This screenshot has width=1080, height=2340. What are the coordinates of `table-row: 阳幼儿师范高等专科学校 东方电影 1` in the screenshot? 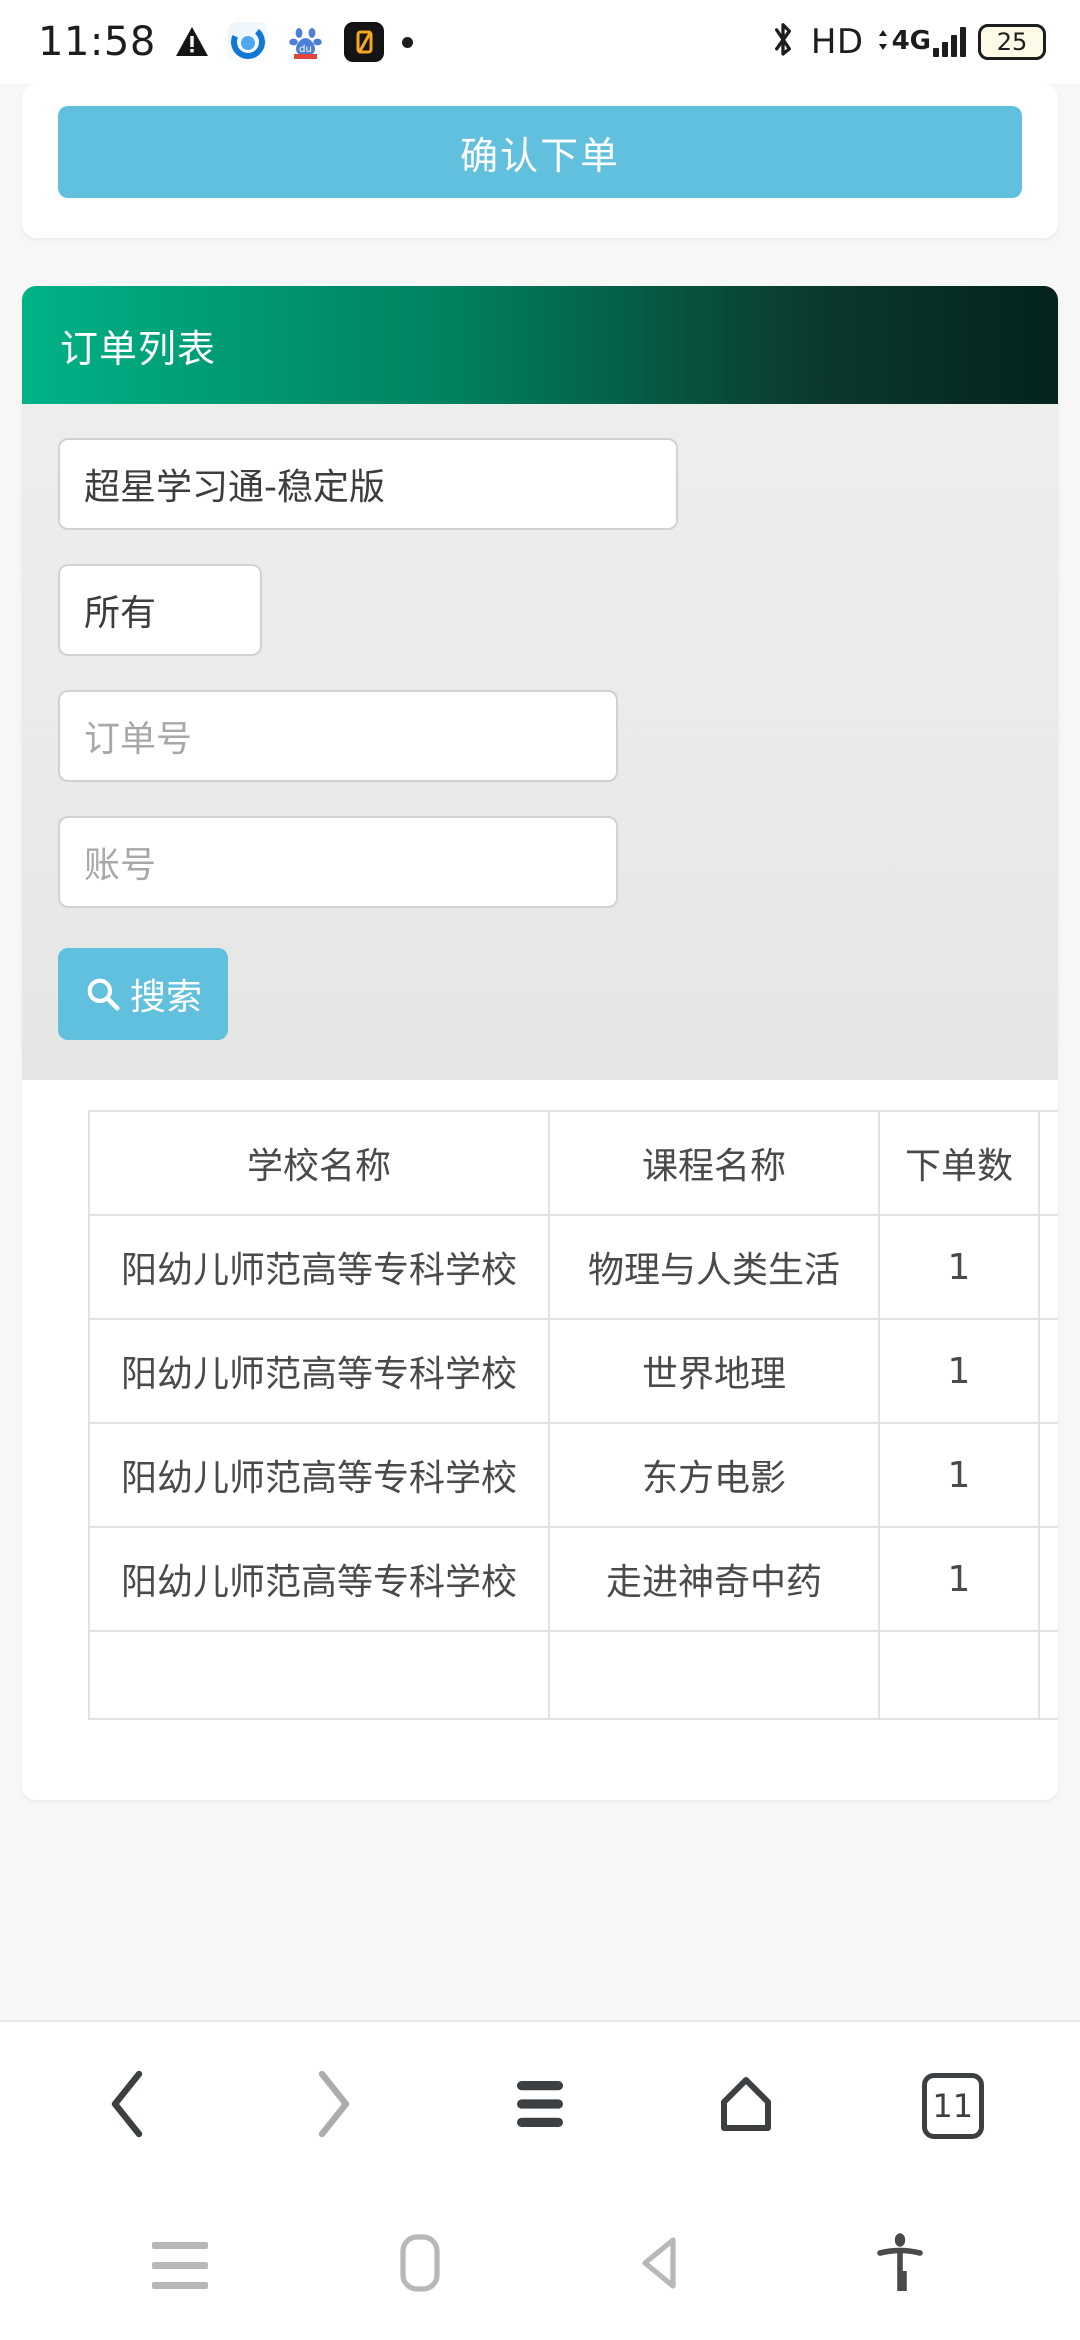 It's located at (573, 1475).